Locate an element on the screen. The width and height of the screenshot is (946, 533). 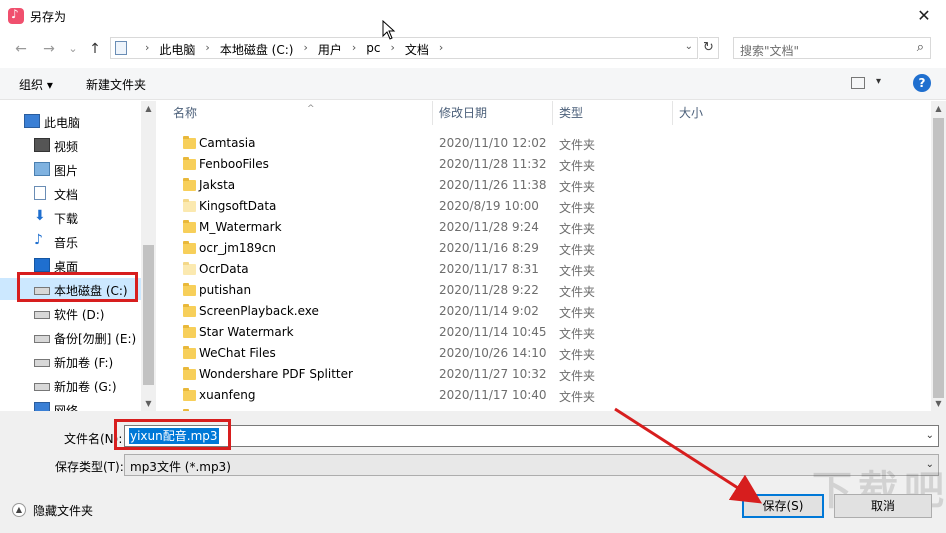
file-modified-date: 2020/10/26 14:10 is located at coordinates (493, 353).